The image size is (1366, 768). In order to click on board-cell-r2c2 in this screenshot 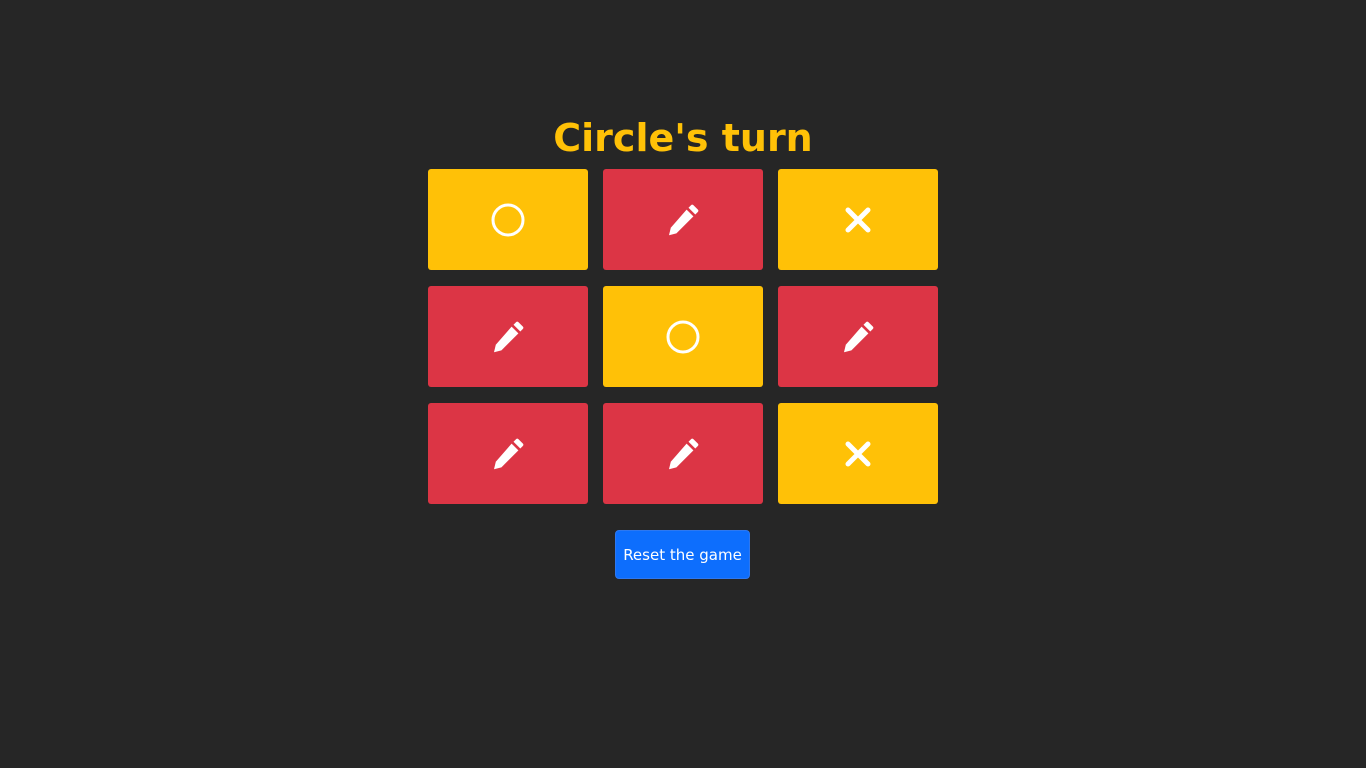, I will do `click(683, 336)`.